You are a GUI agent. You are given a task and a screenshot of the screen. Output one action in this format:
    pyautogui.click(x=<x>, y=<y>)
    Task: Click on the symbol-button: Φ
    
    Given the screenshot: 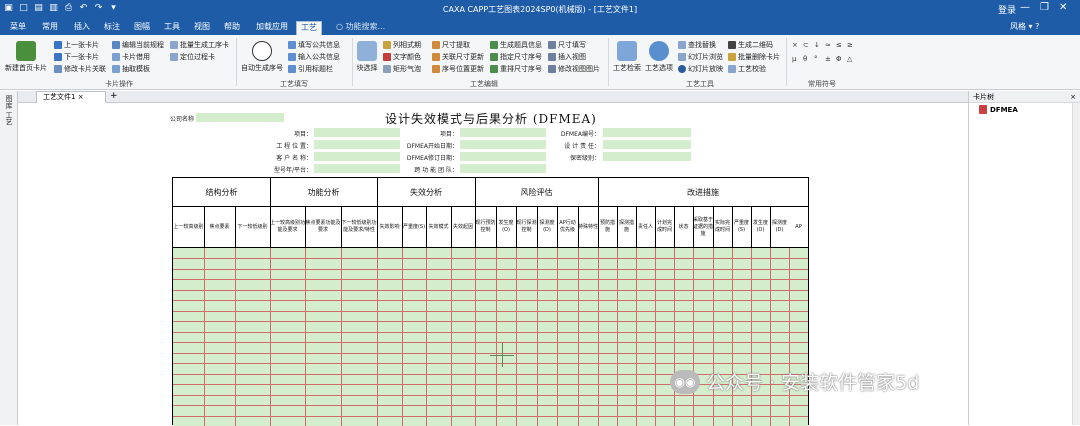 What is the action you would take?
    pyautogui.click(x=841, y=59)
    